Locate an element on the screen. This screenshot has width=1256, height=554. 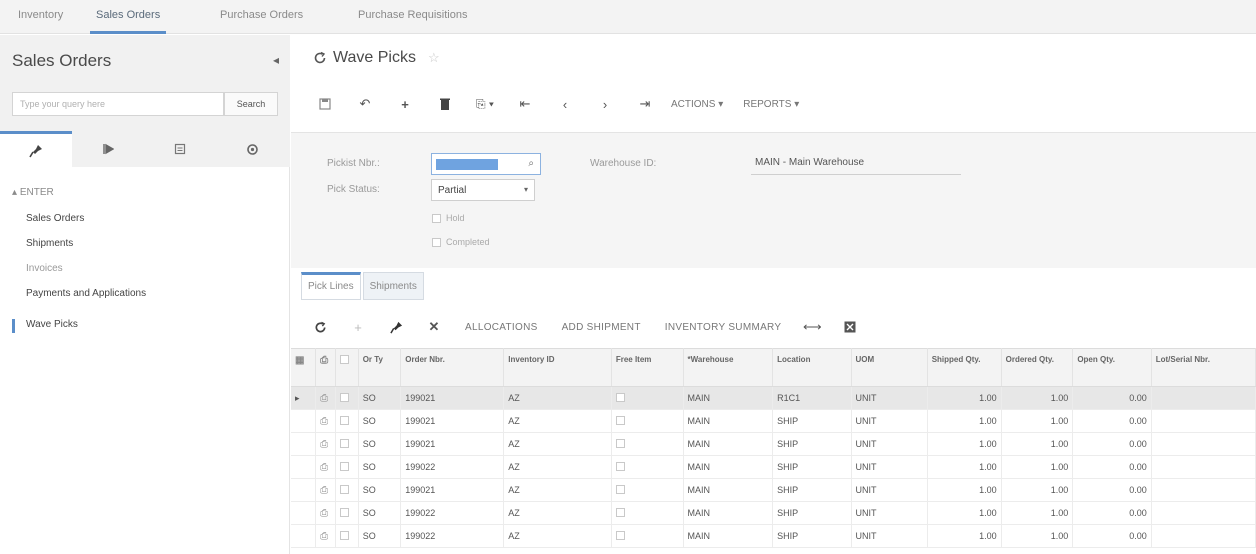
col-order-nbr: Order Nbr. is located at coordinates (452, 367).